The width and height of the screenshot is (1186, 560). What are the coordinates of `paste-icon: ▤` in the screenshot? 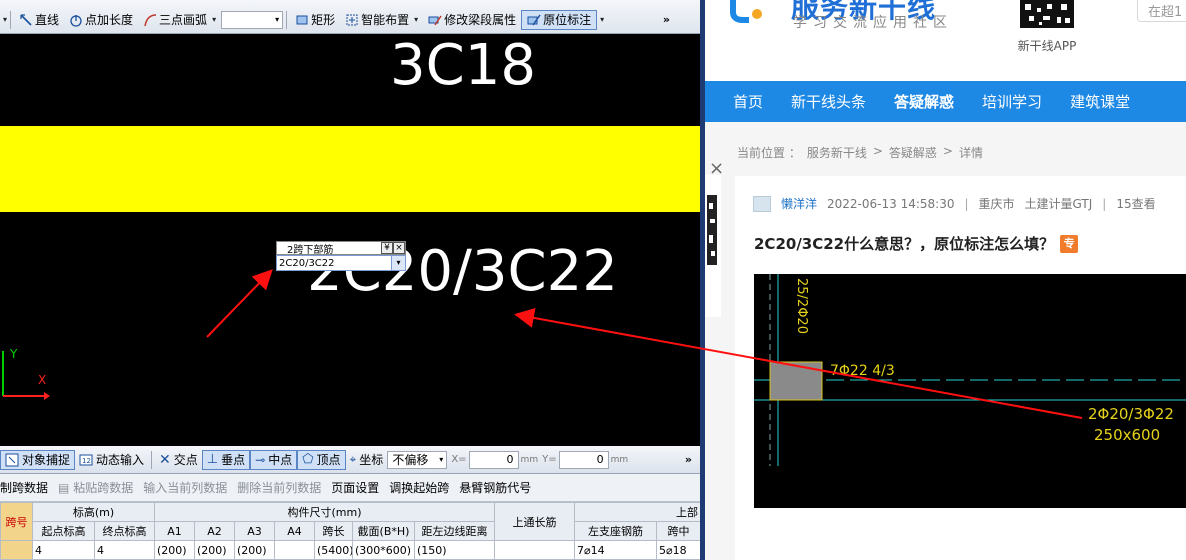 It's located at (64, 488).